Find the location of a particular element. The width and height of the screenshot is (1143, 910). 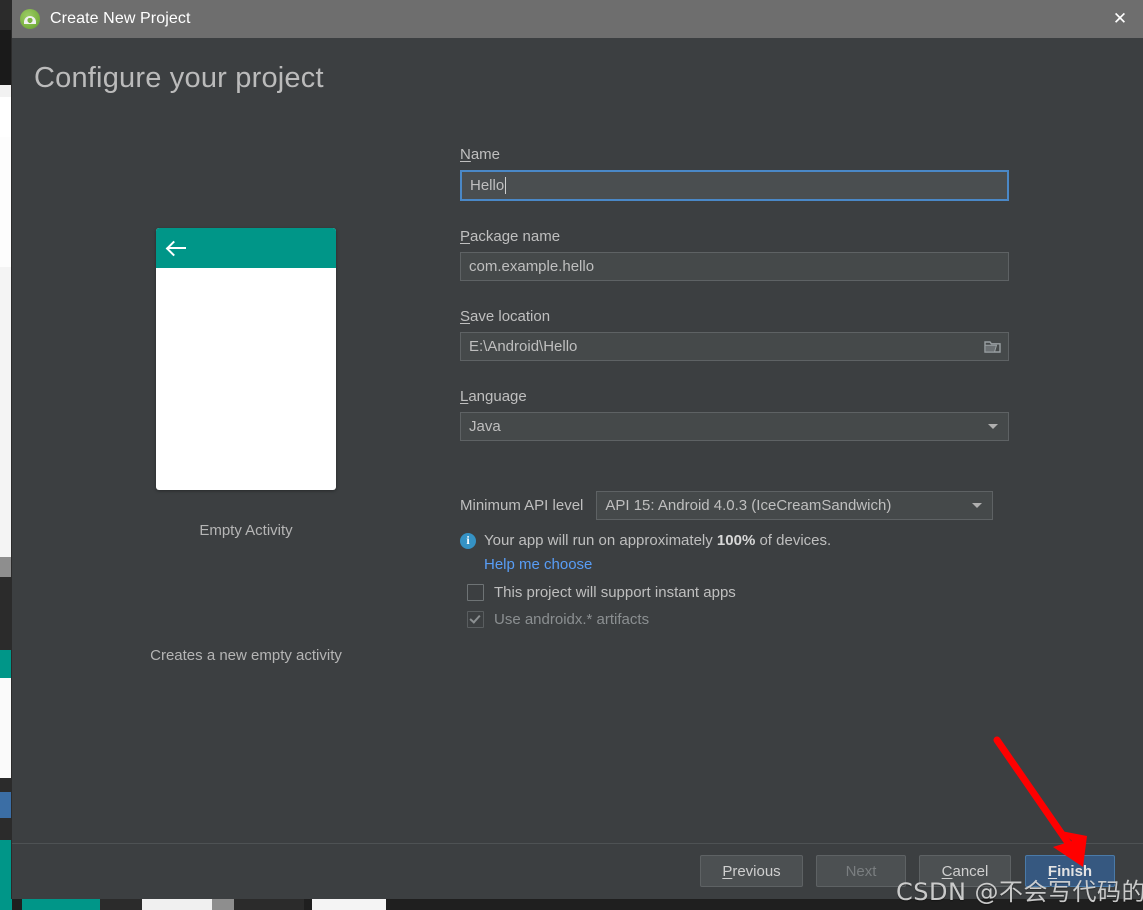

back-arrow-icon is located at coordinates (178, 248).